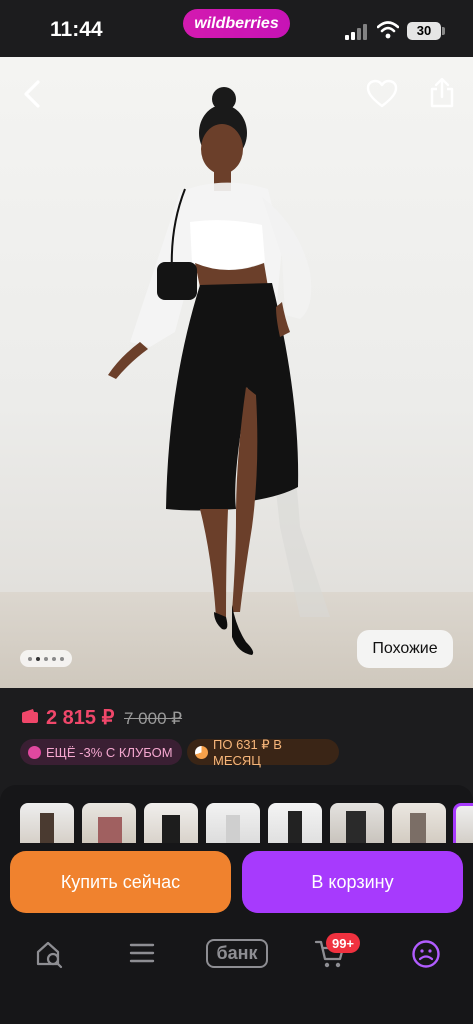 This screenshot has width=473, height=1024. What do you see at coordinates (358, 32) in the screenshot?
I see `signal-icon` at bounding box center [358, 32].